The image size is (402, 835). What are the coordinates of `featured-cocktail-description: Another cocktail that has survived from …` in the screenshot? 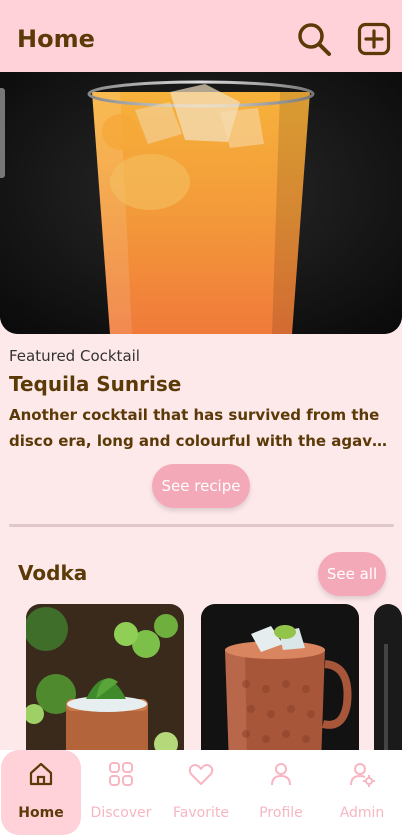 It's located at (196, 428).